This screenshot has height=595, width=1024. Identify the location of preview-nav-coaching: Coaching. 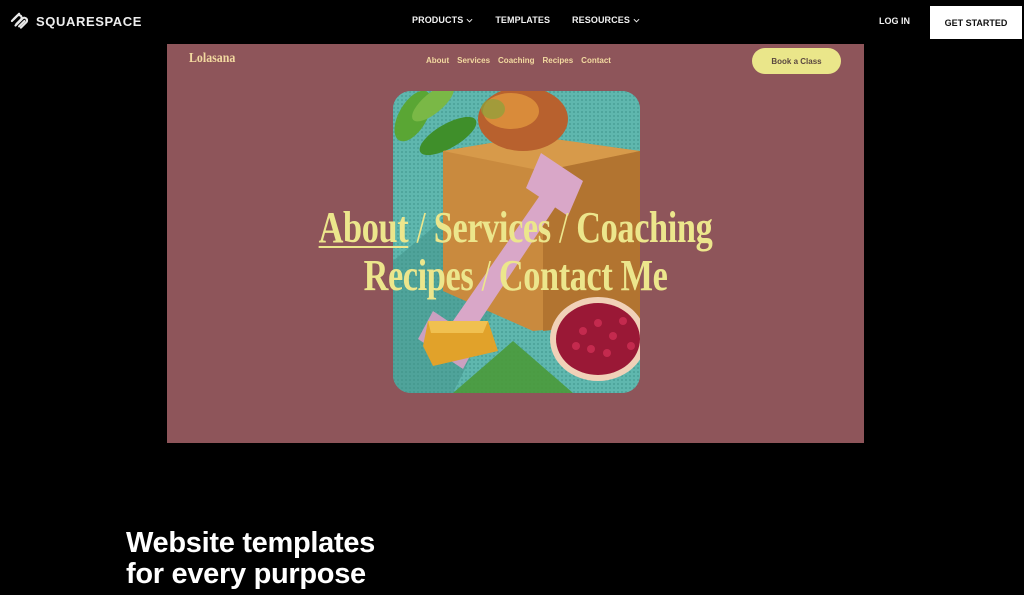
(516, 60).